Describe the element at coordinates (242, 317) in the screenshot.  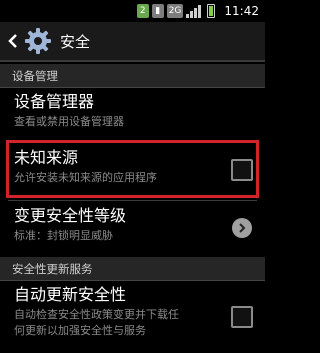
I see `auto-update-checkbox` at that location.